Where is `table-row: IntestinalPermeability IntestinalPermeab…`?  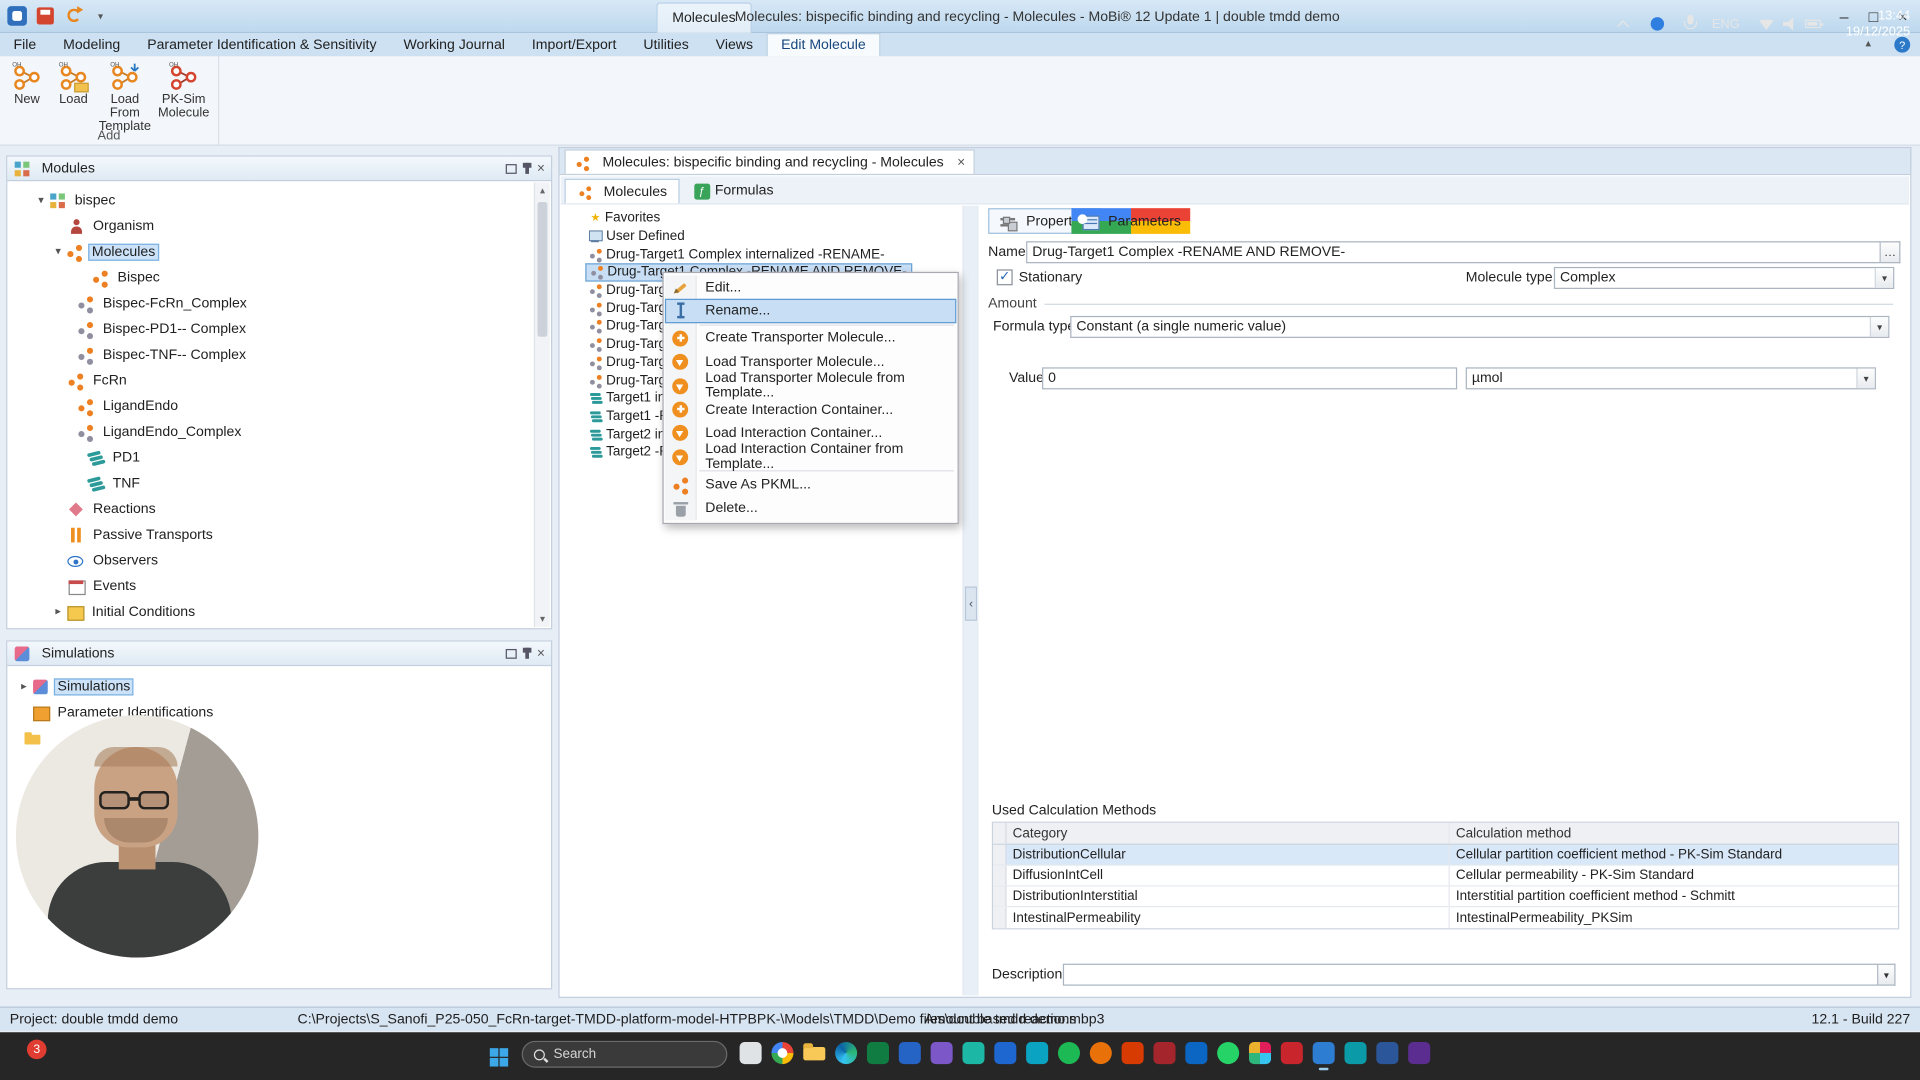 table-row: IntestinalPermeability IntestinalPermeab… is located at coordinates (1445, 918).